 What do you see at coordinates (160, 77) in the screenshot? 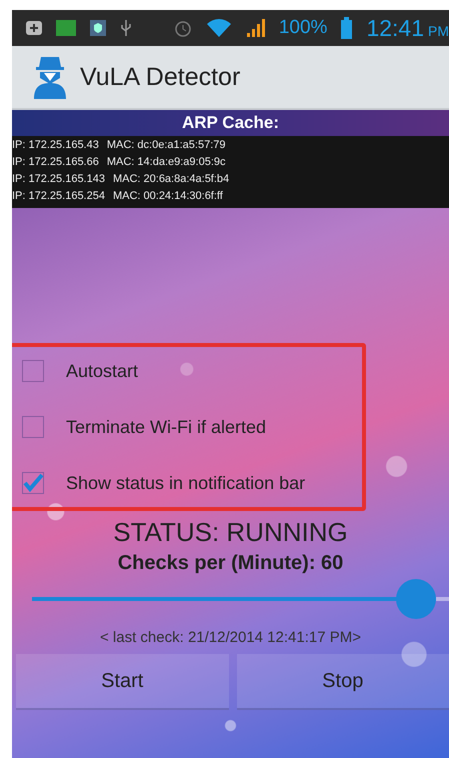
I see `app-title: VuLA Detector` at bounding box center [160, 77].